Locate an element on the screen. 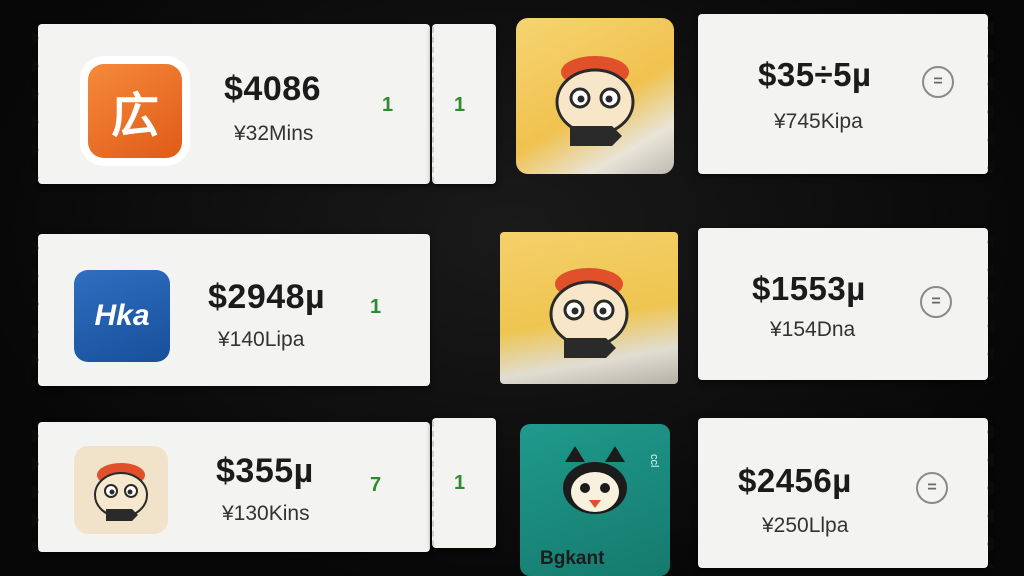 The image size is (1024, 576). app-icon-text: Hka is located at coordinates (122, 315).